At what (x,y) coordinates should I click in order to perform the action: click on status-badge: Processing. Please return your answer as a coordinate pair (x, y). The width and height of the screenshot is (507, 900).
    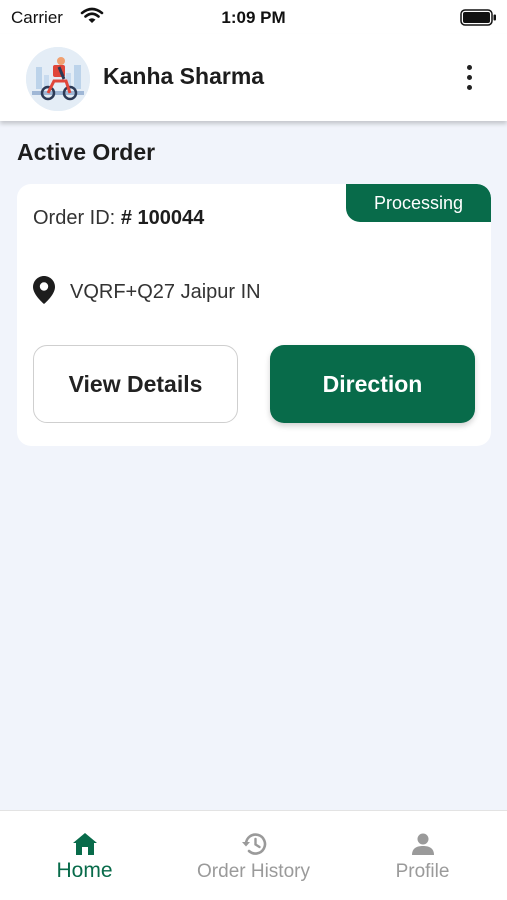
    Looking at the image, I should click on (418, 203).